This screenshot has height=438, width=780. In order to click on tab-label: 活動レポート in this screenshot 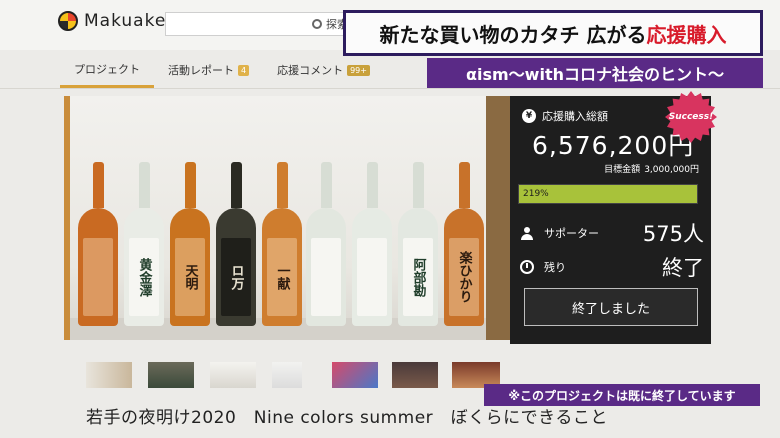, I will do `click(201, 70)`.